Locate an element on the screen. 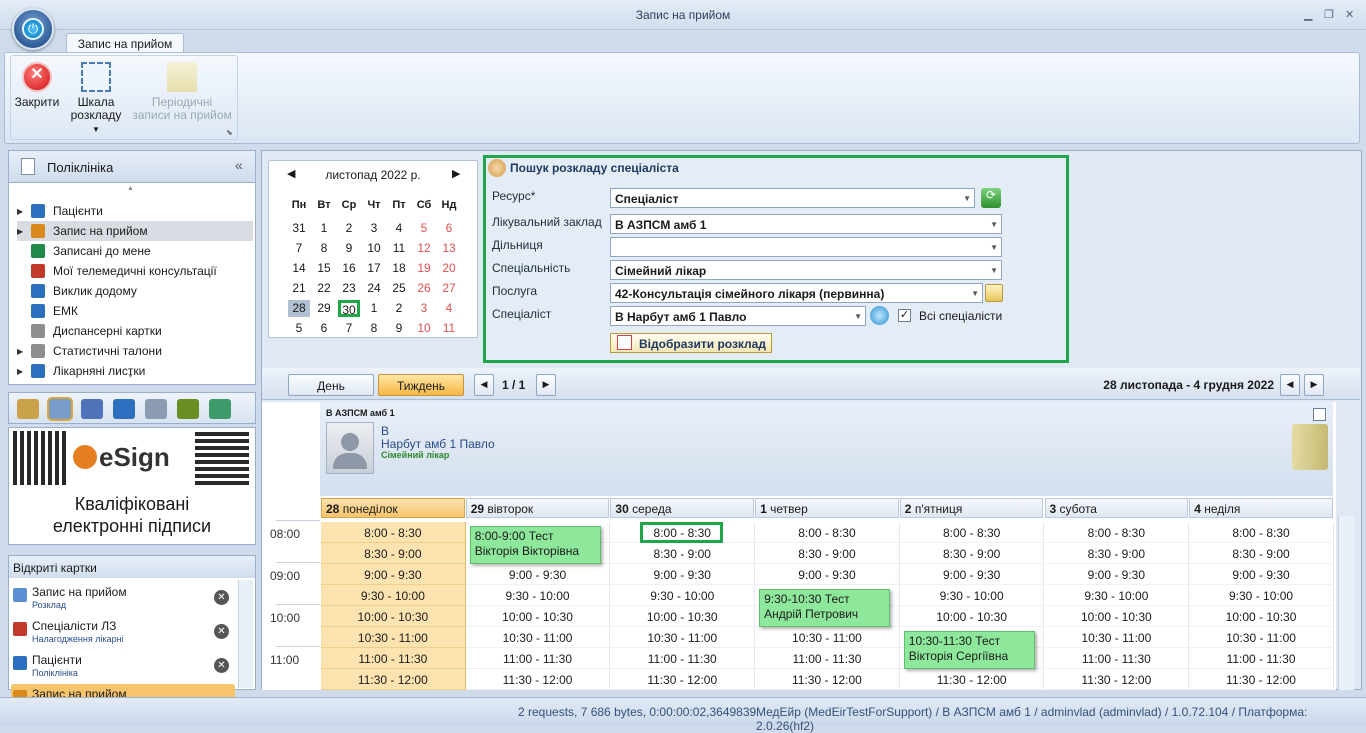 The width and height of the screenshot is (1366, 733). specialty-select: Сімейний лікар ▼ is located at coordinates (806, 270).